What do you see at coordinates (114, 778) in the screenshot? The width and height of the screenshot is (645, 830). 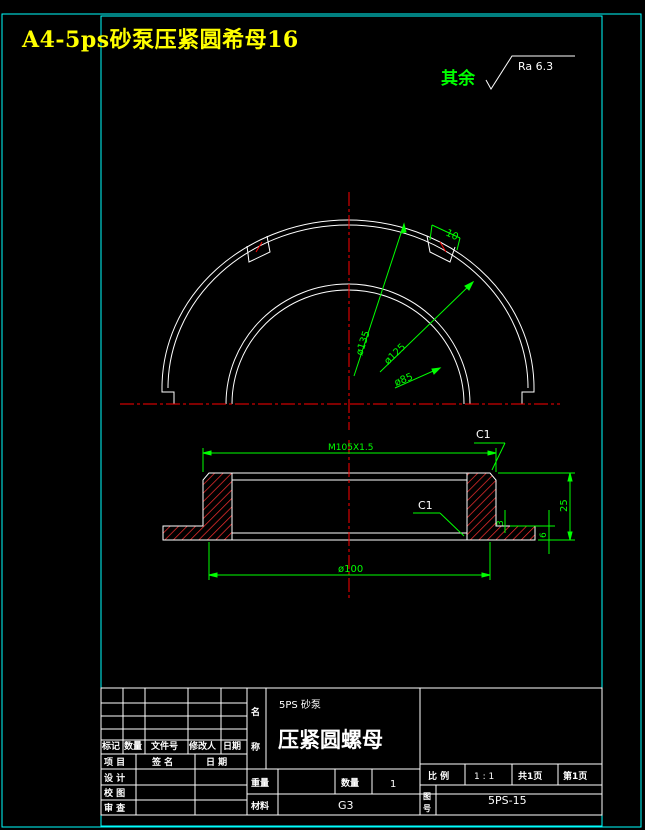 I see `sign-role-design: 设 计` at bounding box center [114, 778].